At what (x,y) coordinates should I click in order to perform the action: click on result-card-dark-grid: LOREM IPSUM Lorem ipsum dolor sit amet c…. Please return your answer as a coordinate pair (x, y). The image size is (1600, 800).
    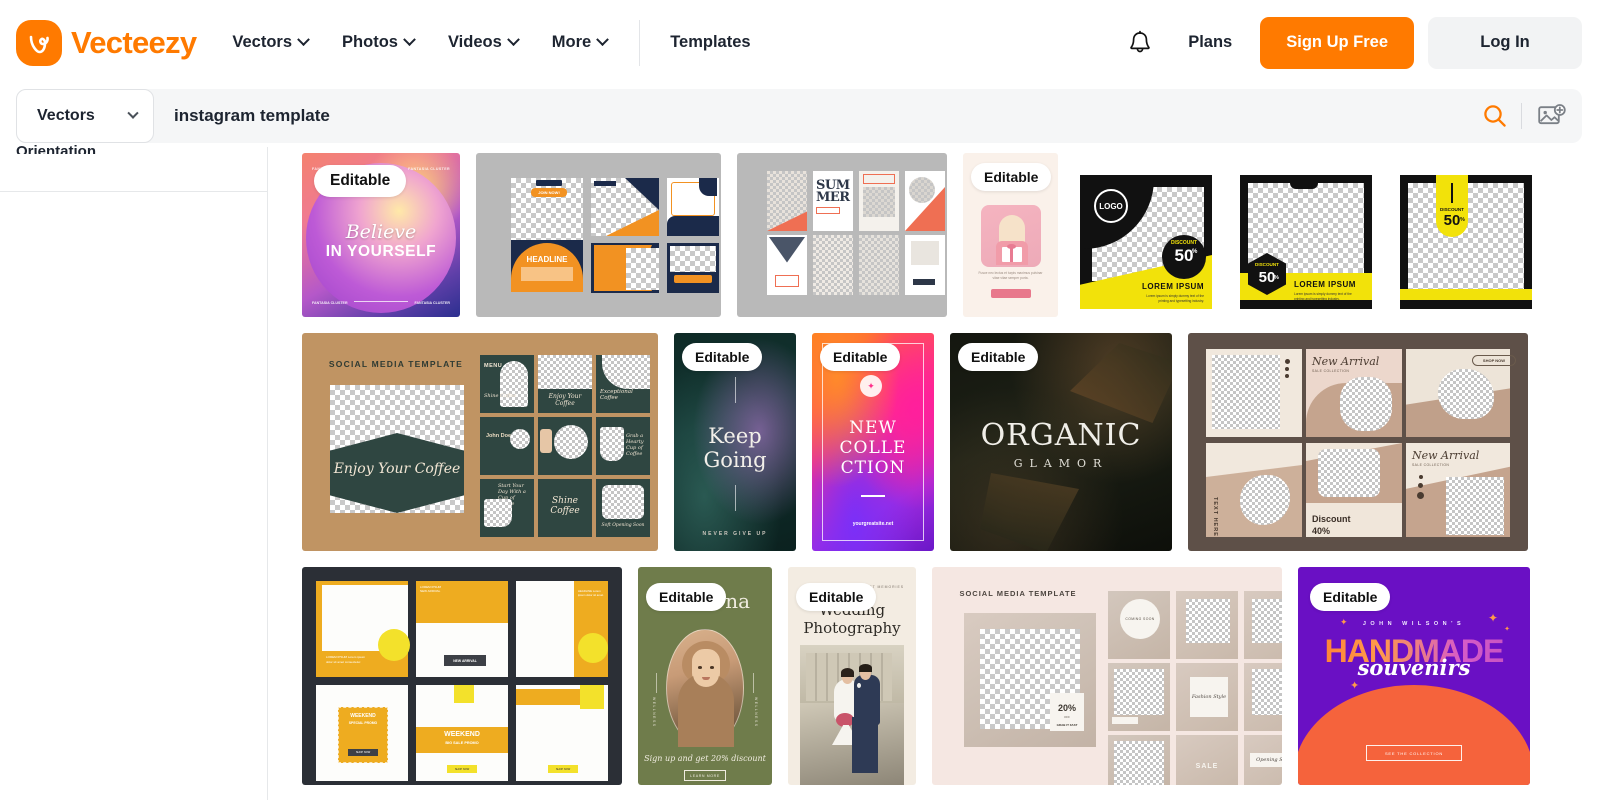
    Looking at the image, I should click on (462, 676).